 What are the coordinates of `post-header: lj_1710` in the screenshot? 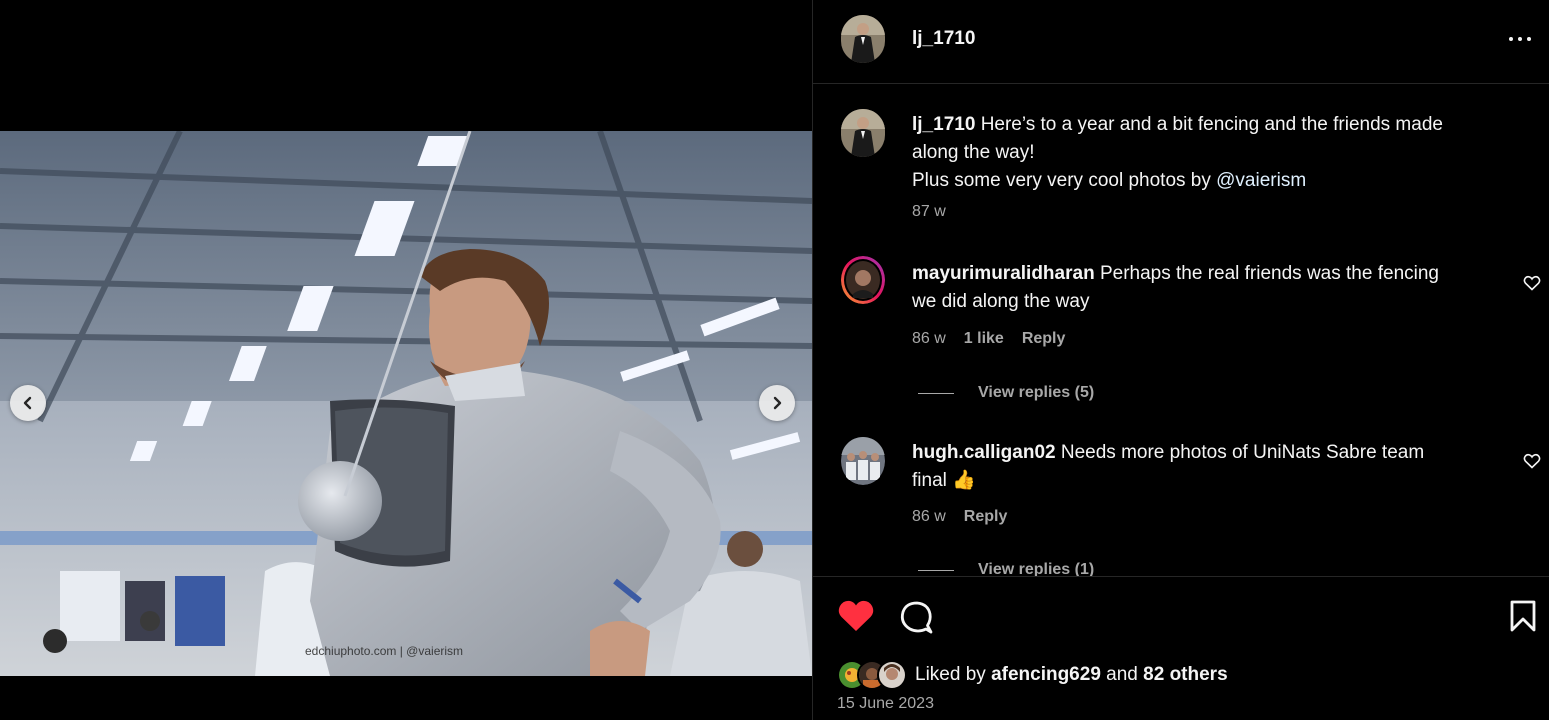 It's located at (1181, 42).